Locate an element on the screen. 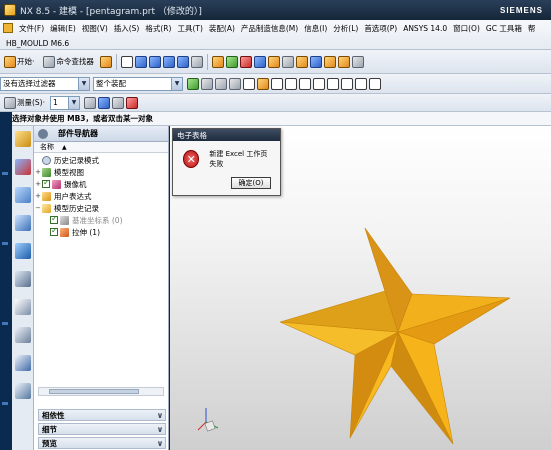 The image size is (551, 450). dependencies-panel: 相依性 ∨ is located at coordinates (102, 415).